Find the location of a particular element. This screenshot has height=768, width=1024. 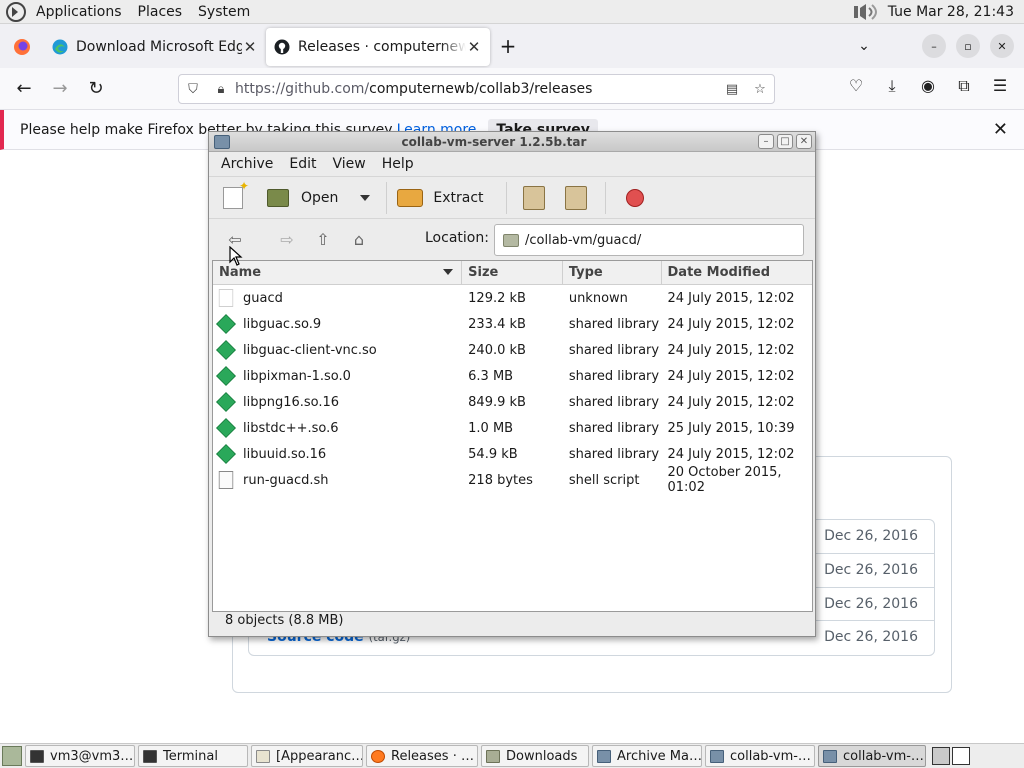

taskbar-item: Terminal is located at coordinates (193, 756).